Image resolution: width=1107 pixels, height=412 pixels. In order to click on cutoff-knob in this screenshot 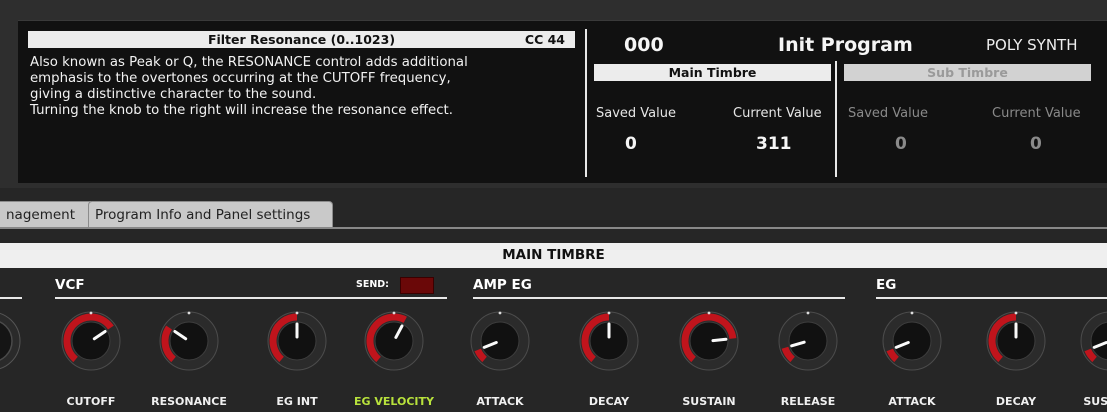, I will do `click(91, 341)`.